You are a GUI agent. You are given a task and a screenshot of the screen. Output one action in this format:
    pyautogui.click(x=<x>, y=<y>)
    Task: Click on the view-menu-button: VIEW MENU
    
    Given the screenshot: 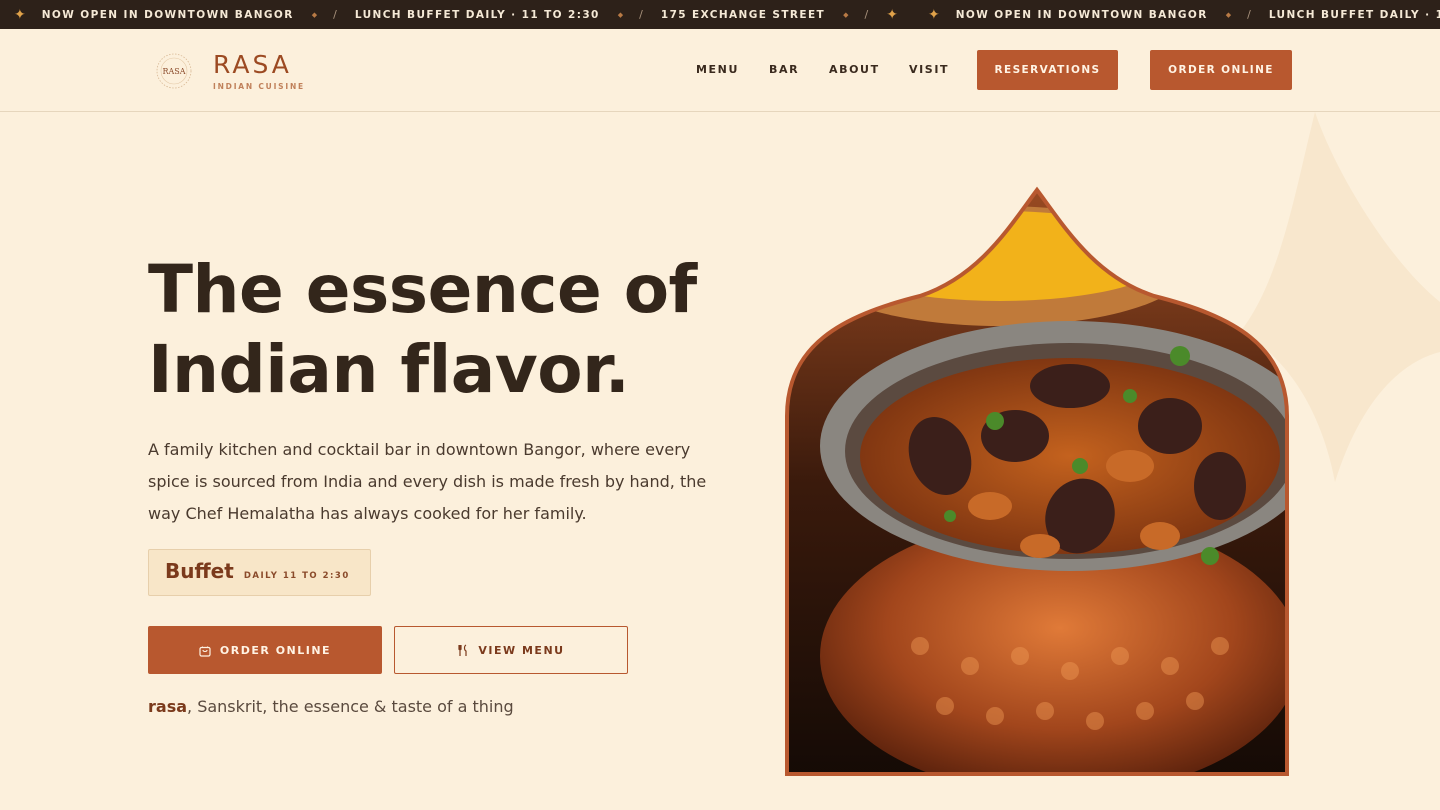 What is the action you would take?
    pyautogui.click(x=511, y=650)
    